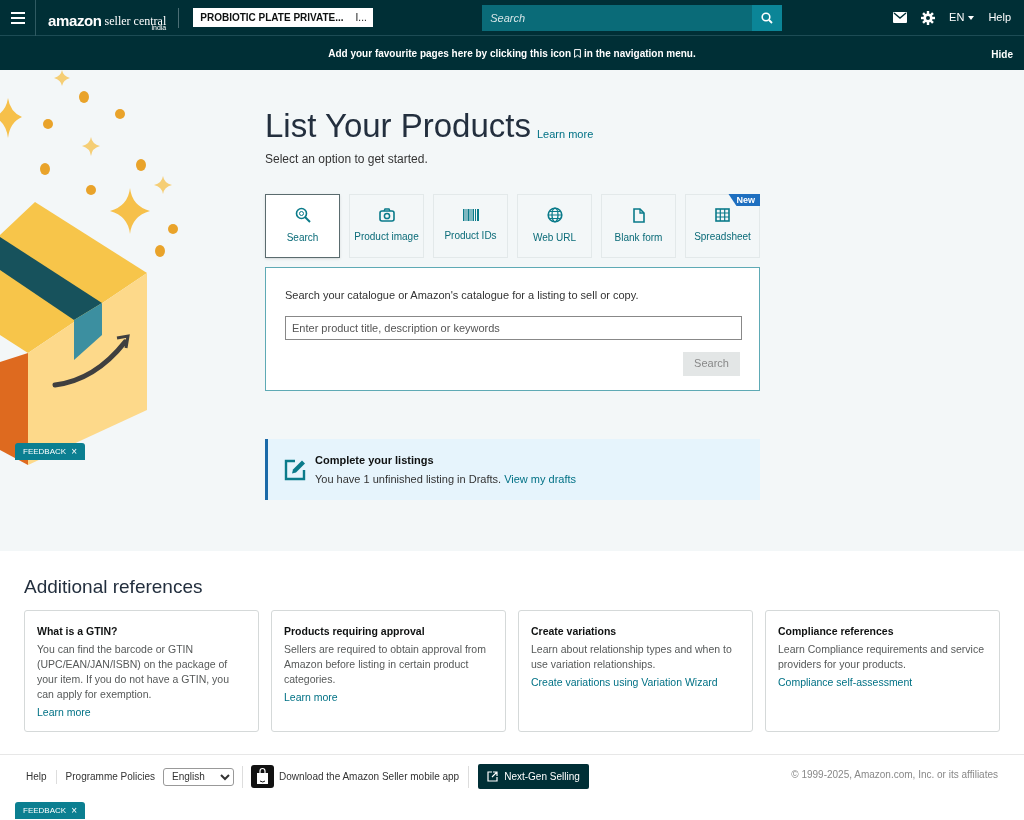 The height and width of the screenshot is (820, 1024). Describe the element at coordinates (114, 587) in the screenshot. I see `section-title: Additional references` at that location.